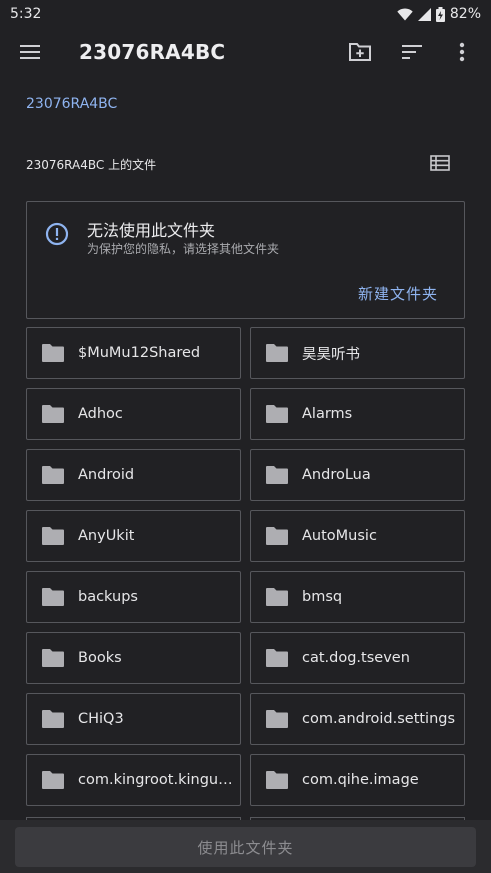  I want to click on folder-name: com.qihe.image, so click(360, 780).